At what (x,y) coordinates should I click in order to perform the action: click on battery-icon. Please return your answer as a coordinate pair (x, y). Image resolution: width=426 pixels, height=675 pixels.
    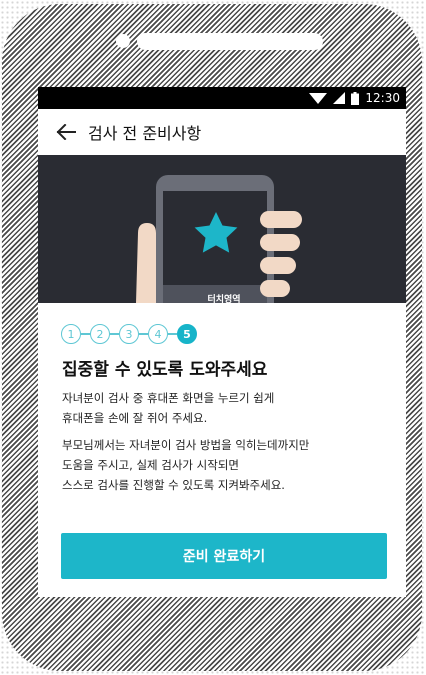
    Looking at the image, I should click on (355, 98).